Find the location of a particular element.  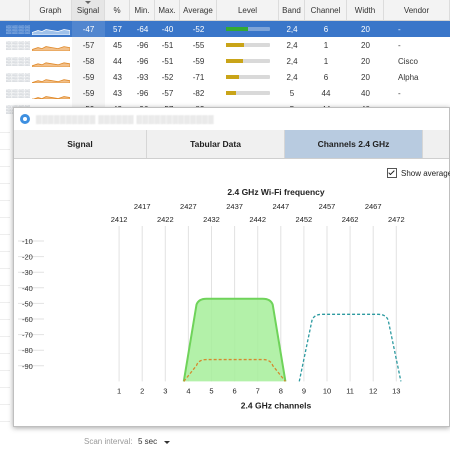

series-area is located at coordinates (234, 340).